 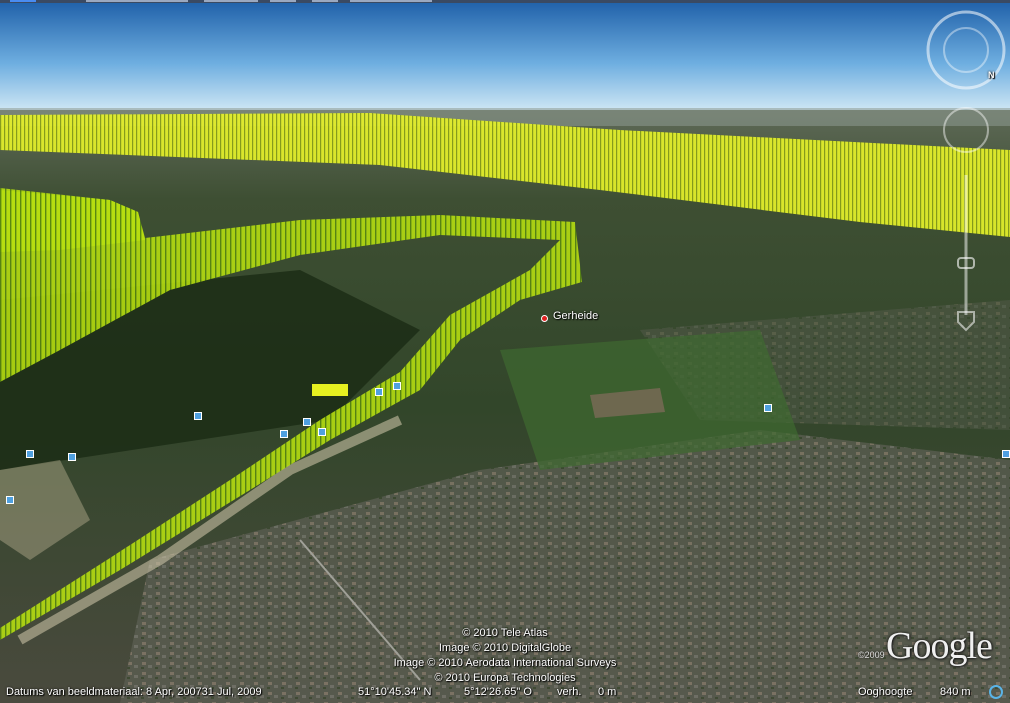 I want to click on logo-year: ©2009, so click(x=871, y=655).